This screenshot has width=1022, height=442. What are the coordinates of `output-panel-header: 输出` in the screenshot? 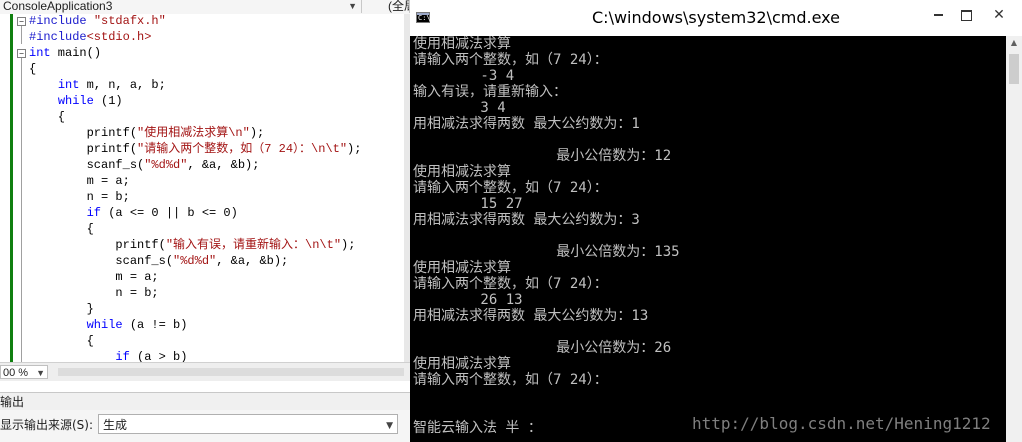 It's located at (205, 401).